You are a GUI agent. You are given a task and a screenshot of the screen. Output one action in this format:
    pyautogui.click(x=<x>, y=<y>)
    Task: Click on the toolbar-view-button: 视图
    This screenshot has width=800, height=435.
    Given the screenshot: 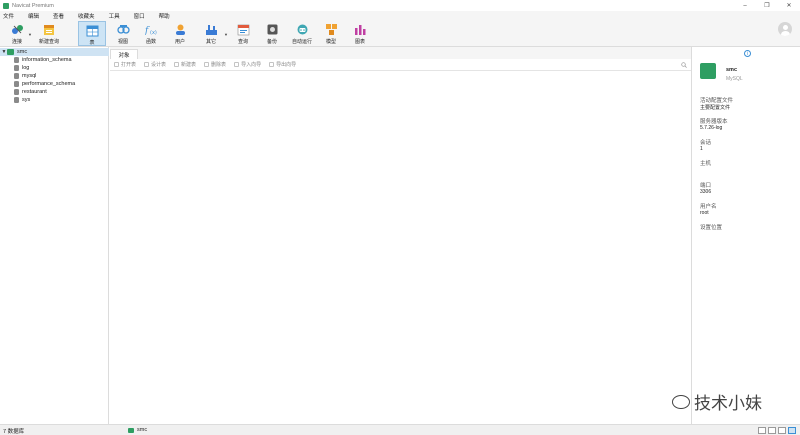 What is the action you would take?
    pyautogui.click(x=123, y=33)
    